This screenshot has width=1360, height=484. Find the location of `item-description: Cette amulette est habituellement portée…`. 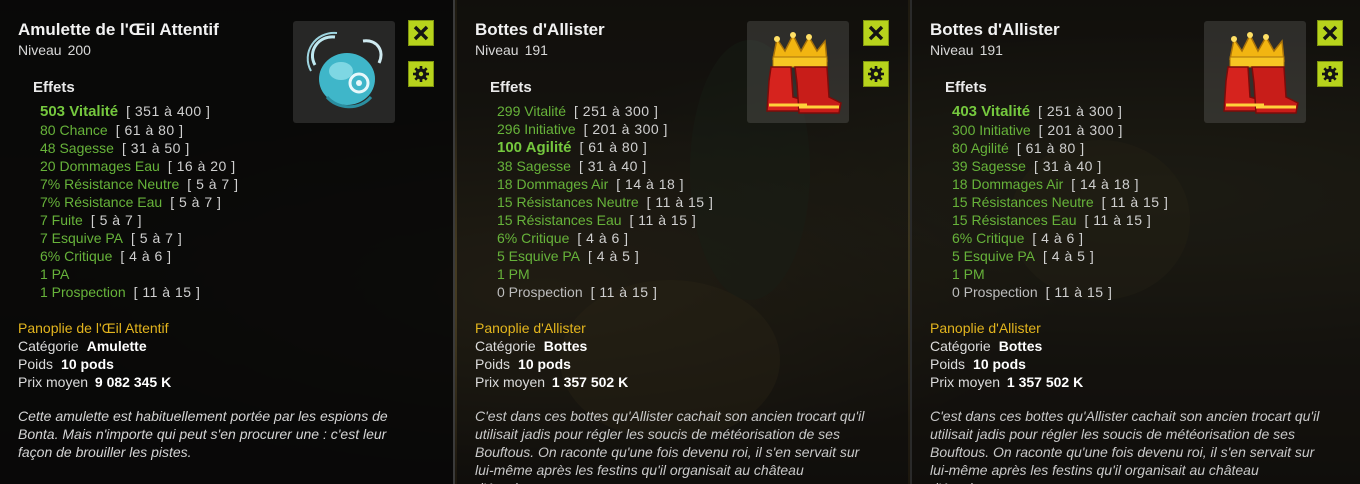

item-description: Cette amulette est habituellement portée… is located at coordinates (203, 434).